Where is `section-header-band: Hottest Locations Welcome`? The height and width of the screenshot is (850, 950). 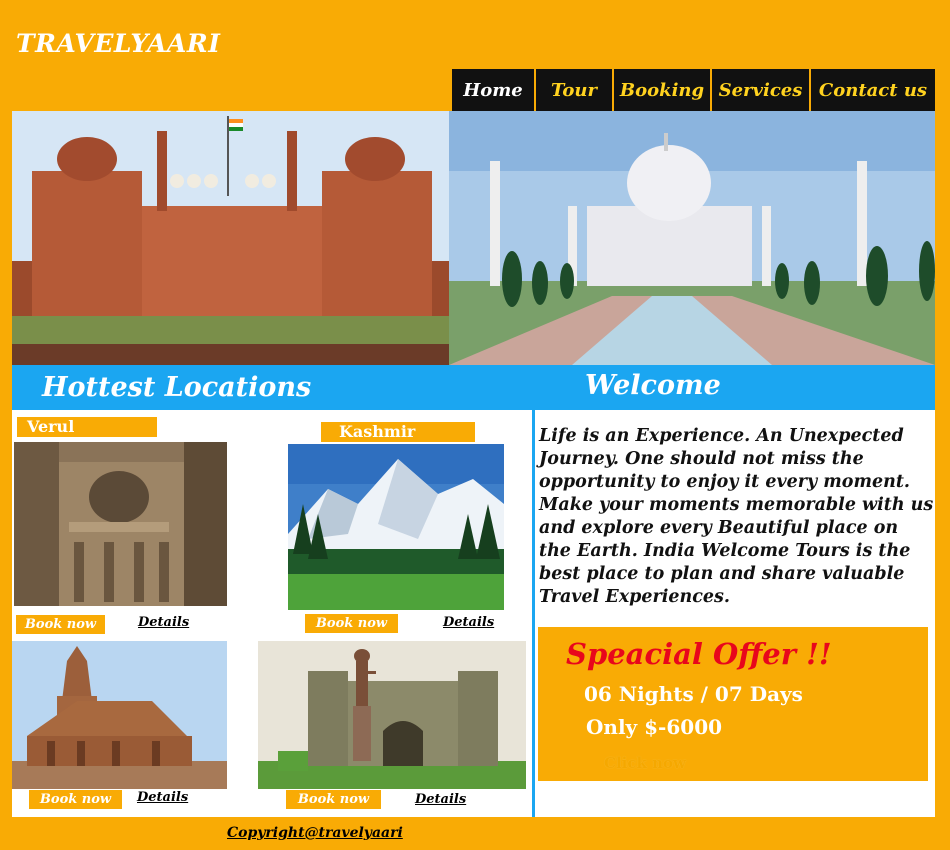 section-header-band: Hottest Locations Welcome is located at coordinates (473, 387).